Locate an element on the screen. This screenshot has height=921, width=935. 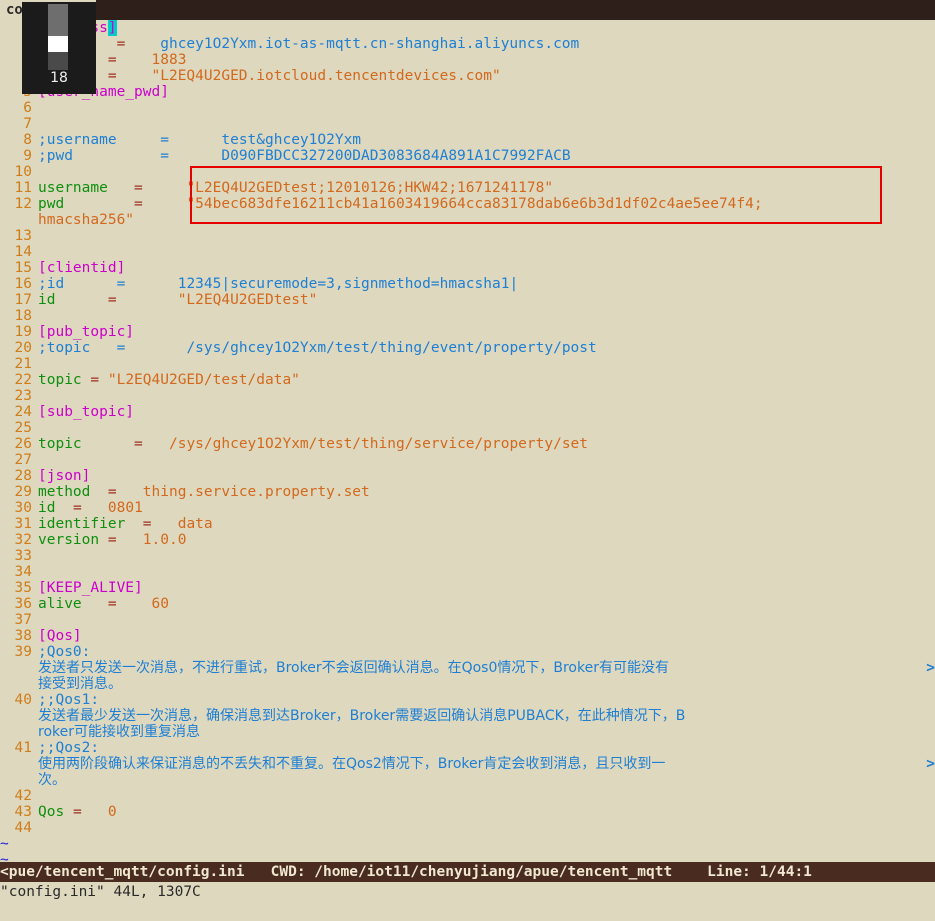
editor-line: 29 method = thing.service.property.set is located at coordinates (467, 492).